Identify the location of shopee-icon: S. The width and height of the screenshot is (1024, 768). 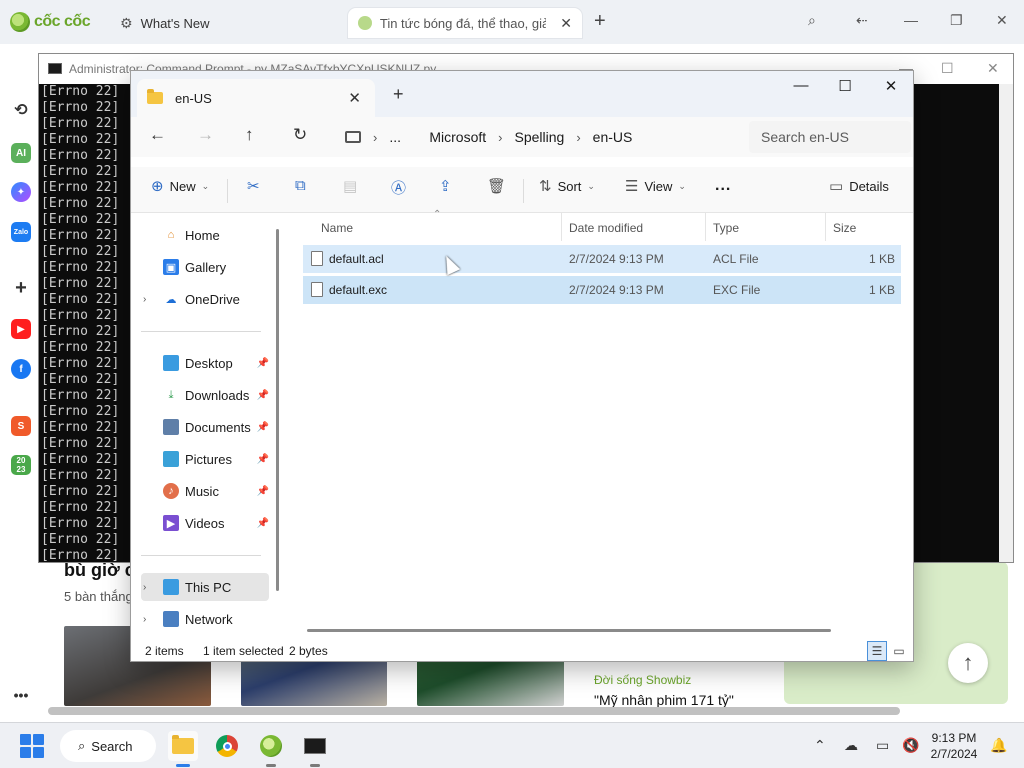
(21, 426).